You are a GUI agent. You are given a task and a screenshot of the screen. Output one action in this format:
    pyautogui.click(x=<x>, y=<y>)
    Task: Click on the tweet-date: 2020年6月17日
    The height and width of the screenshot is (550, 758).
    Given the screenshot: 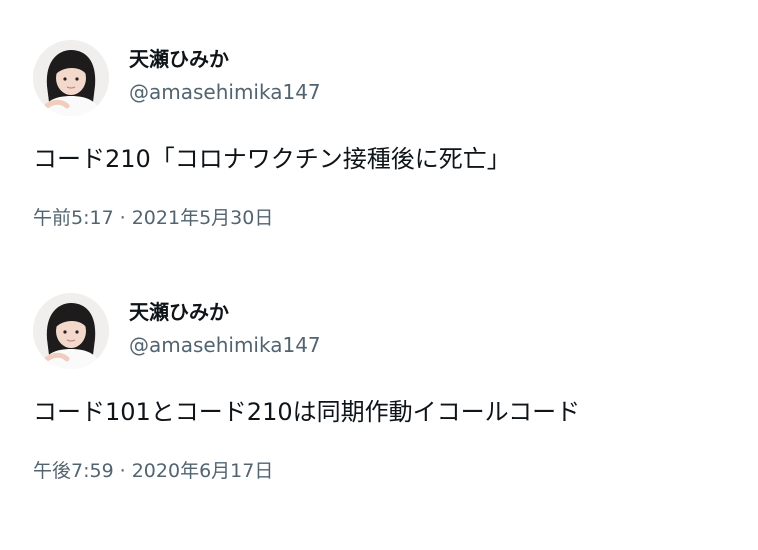 What is the action you would take?
    pyautogui.click(x=203, y=471)
    